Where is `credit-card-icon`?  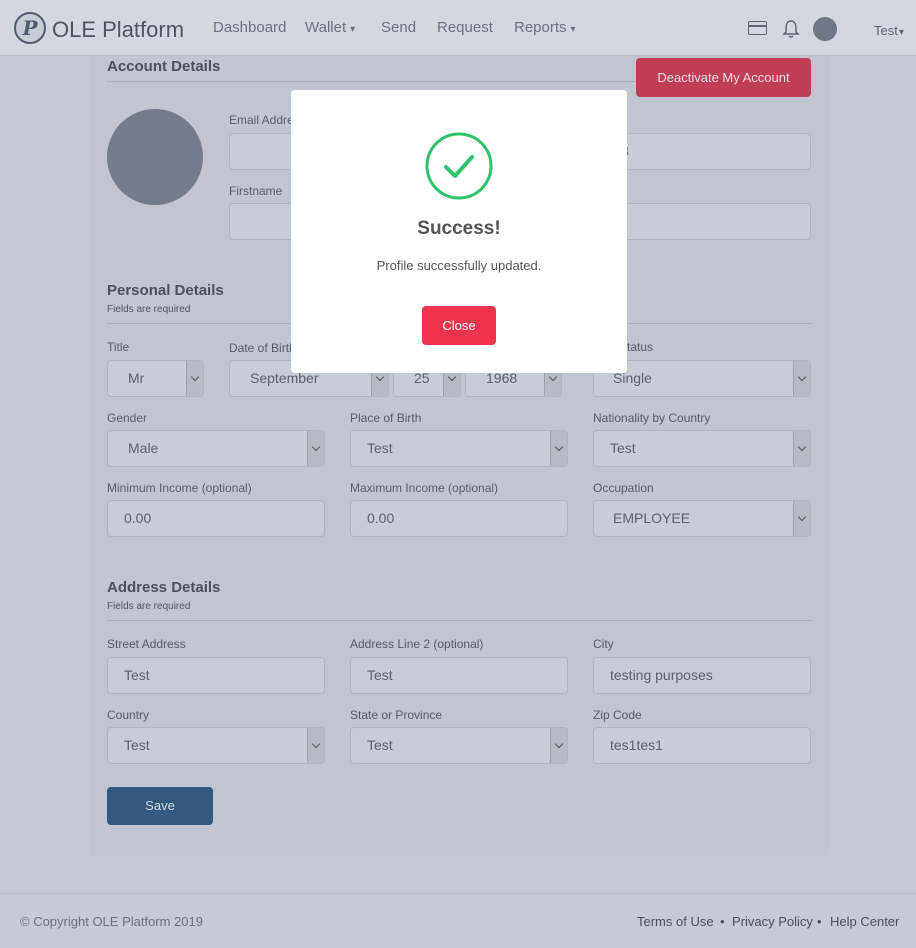 credit-card-icon is located at coordinates (757, 28).